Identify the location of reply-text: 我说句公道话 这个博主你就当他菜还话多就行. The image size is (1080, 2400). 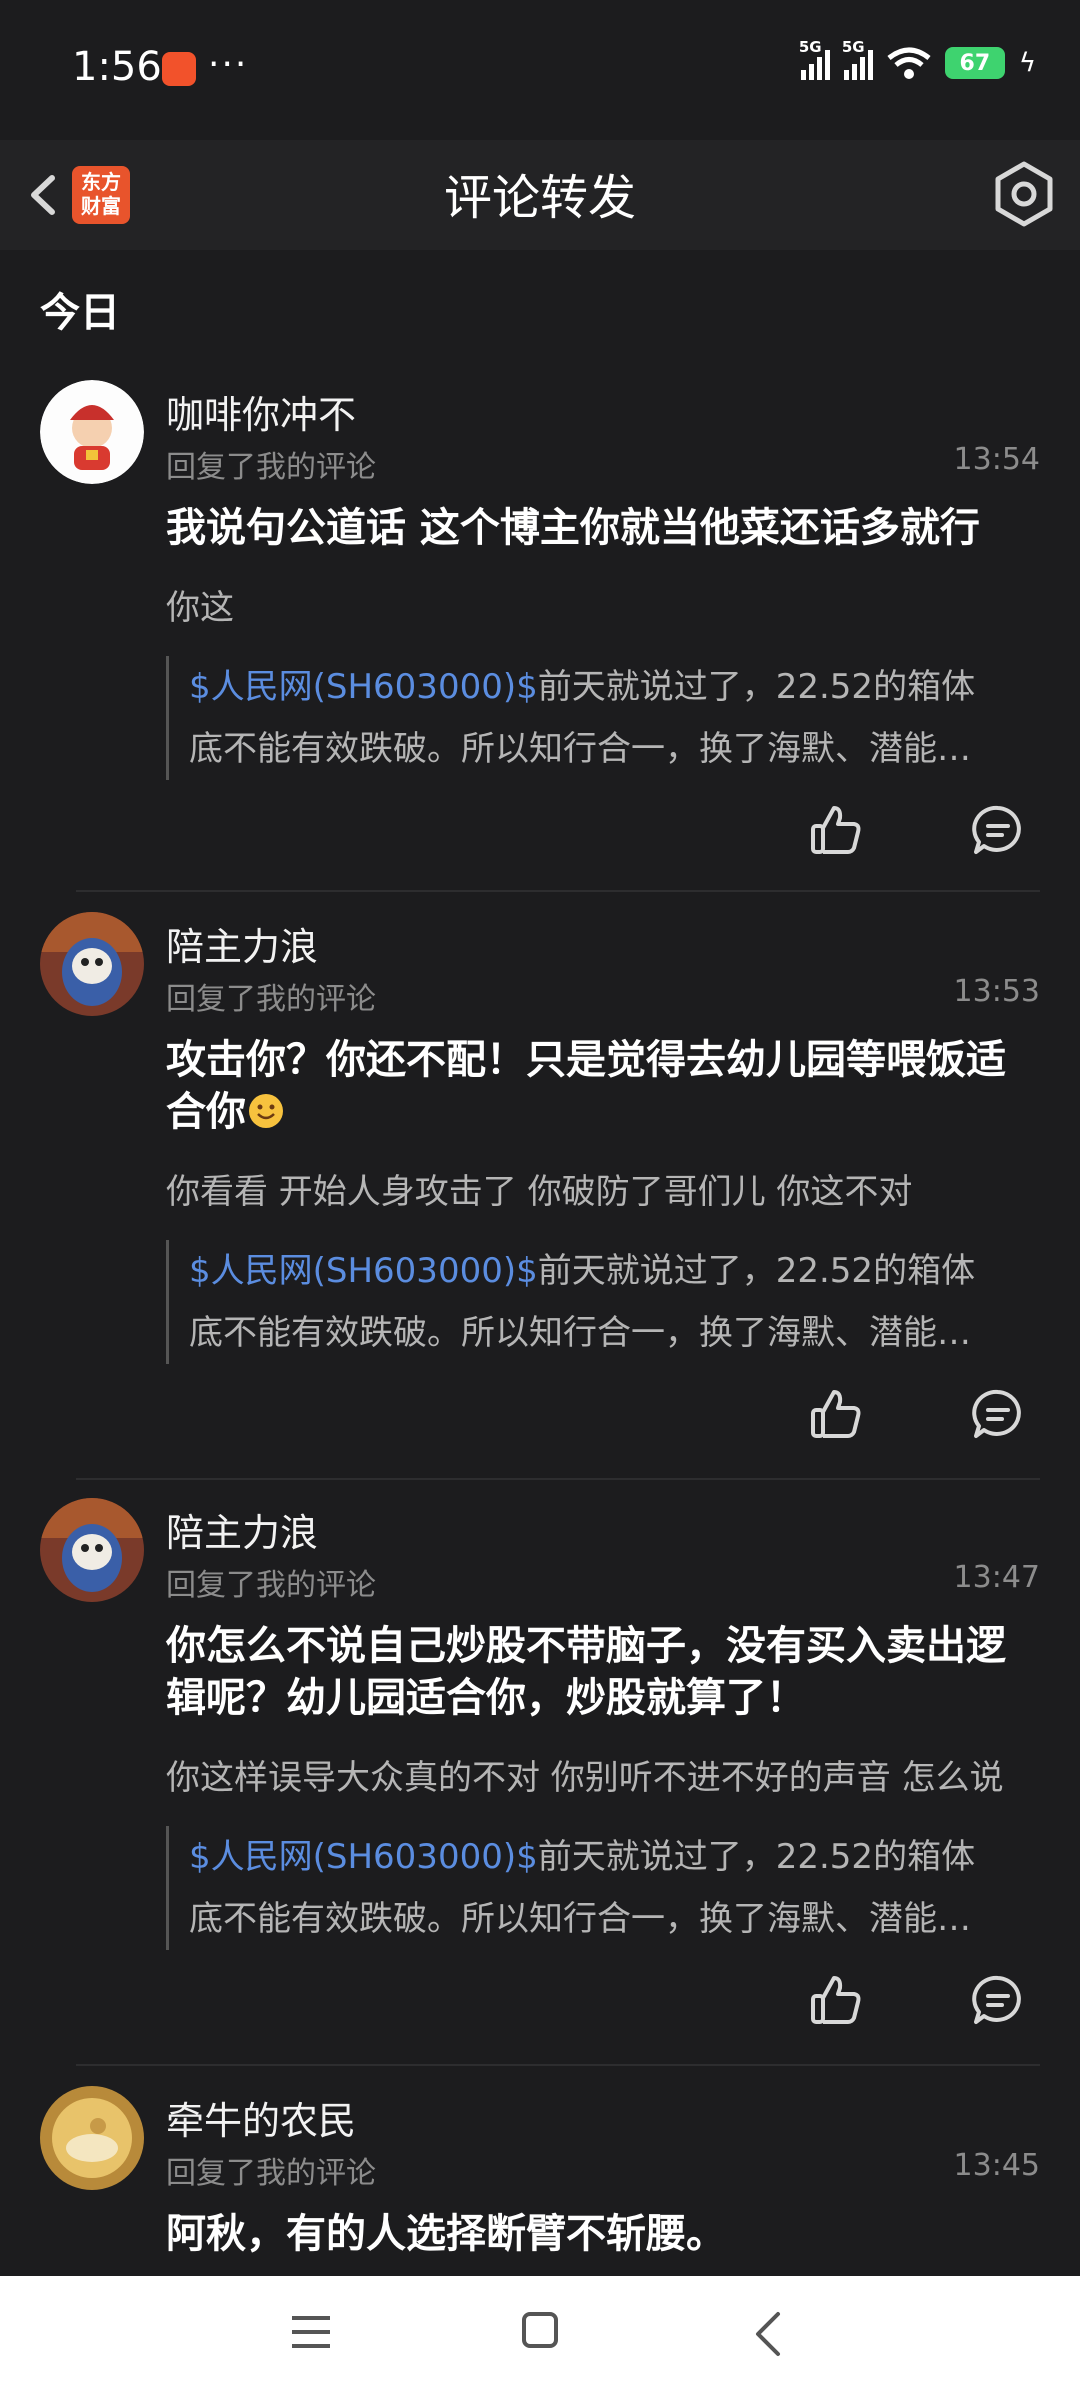
(606, 528).